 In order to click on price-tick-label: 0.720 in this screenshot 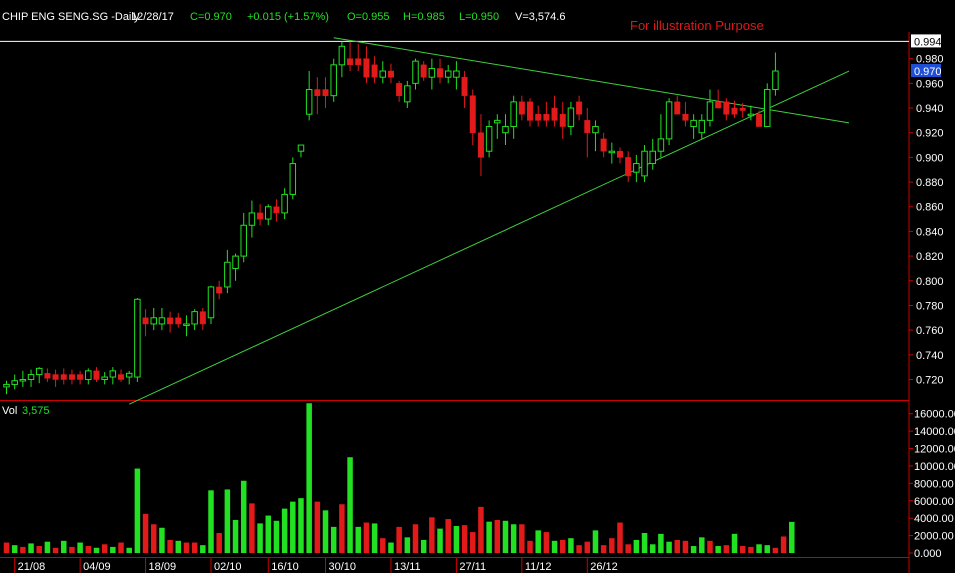, I will do `click(930, 380)`.